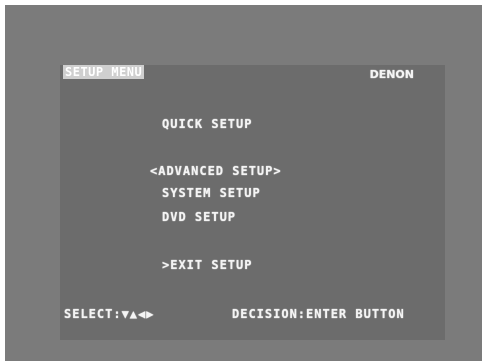 This screenshot has width=482, height=363. I want to click on menu-item-advanced-setup: <ADVANCED SETUP>, so click(216, 171).